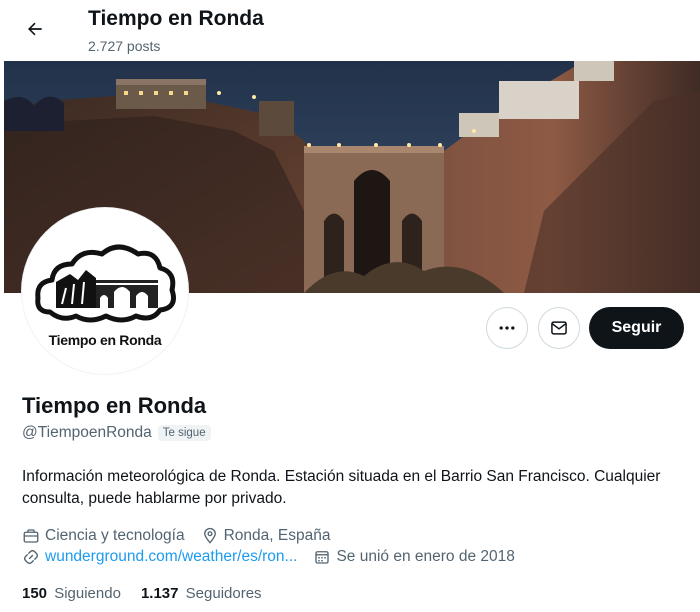  What do you see at coordinates (31, 536) in the screenshot?
I see `briefcase-icon` at bounding box center [31, 536].